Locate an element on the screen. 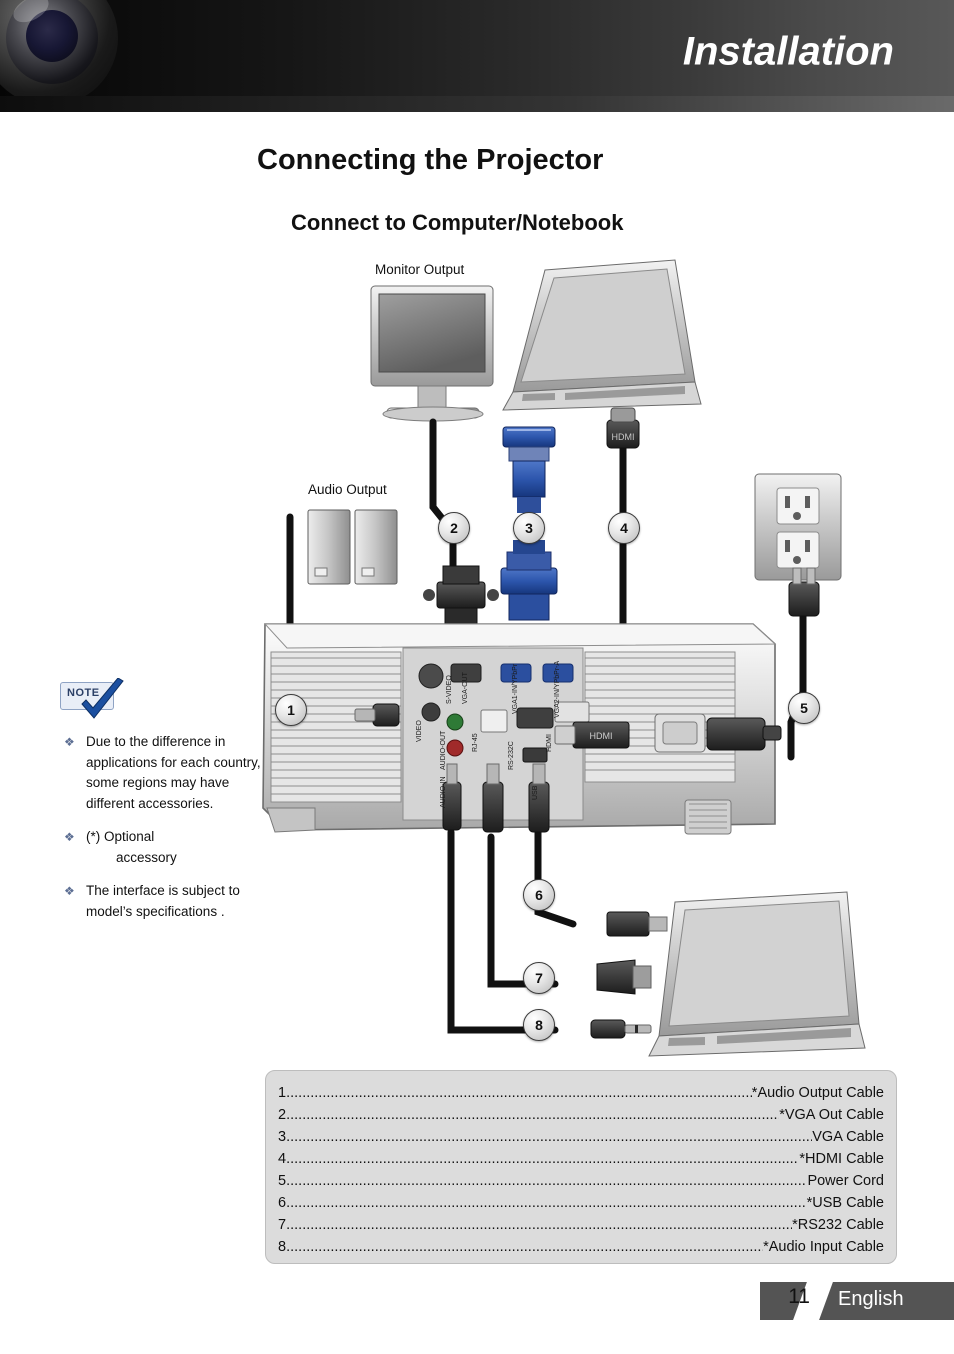 The height and width of the screenshot is (1354, 954). port-label-vga-out: VGA-OUT is located at coordinates (465, 687).